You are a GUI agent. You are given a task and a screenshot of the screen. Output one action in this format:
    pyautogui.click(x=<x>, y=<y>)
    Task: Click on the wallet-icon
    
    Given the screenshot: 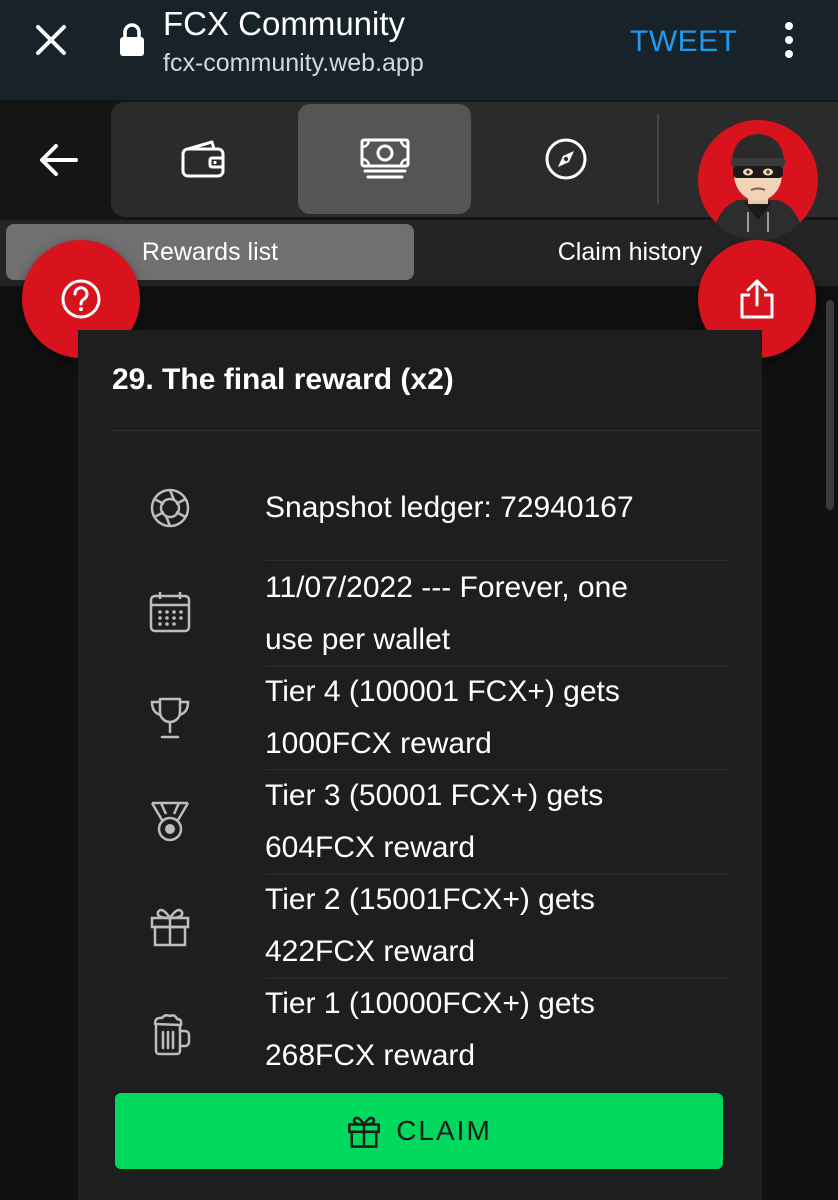 What is the action you would take?
    pyautogui.click(x=203, y=159)
    